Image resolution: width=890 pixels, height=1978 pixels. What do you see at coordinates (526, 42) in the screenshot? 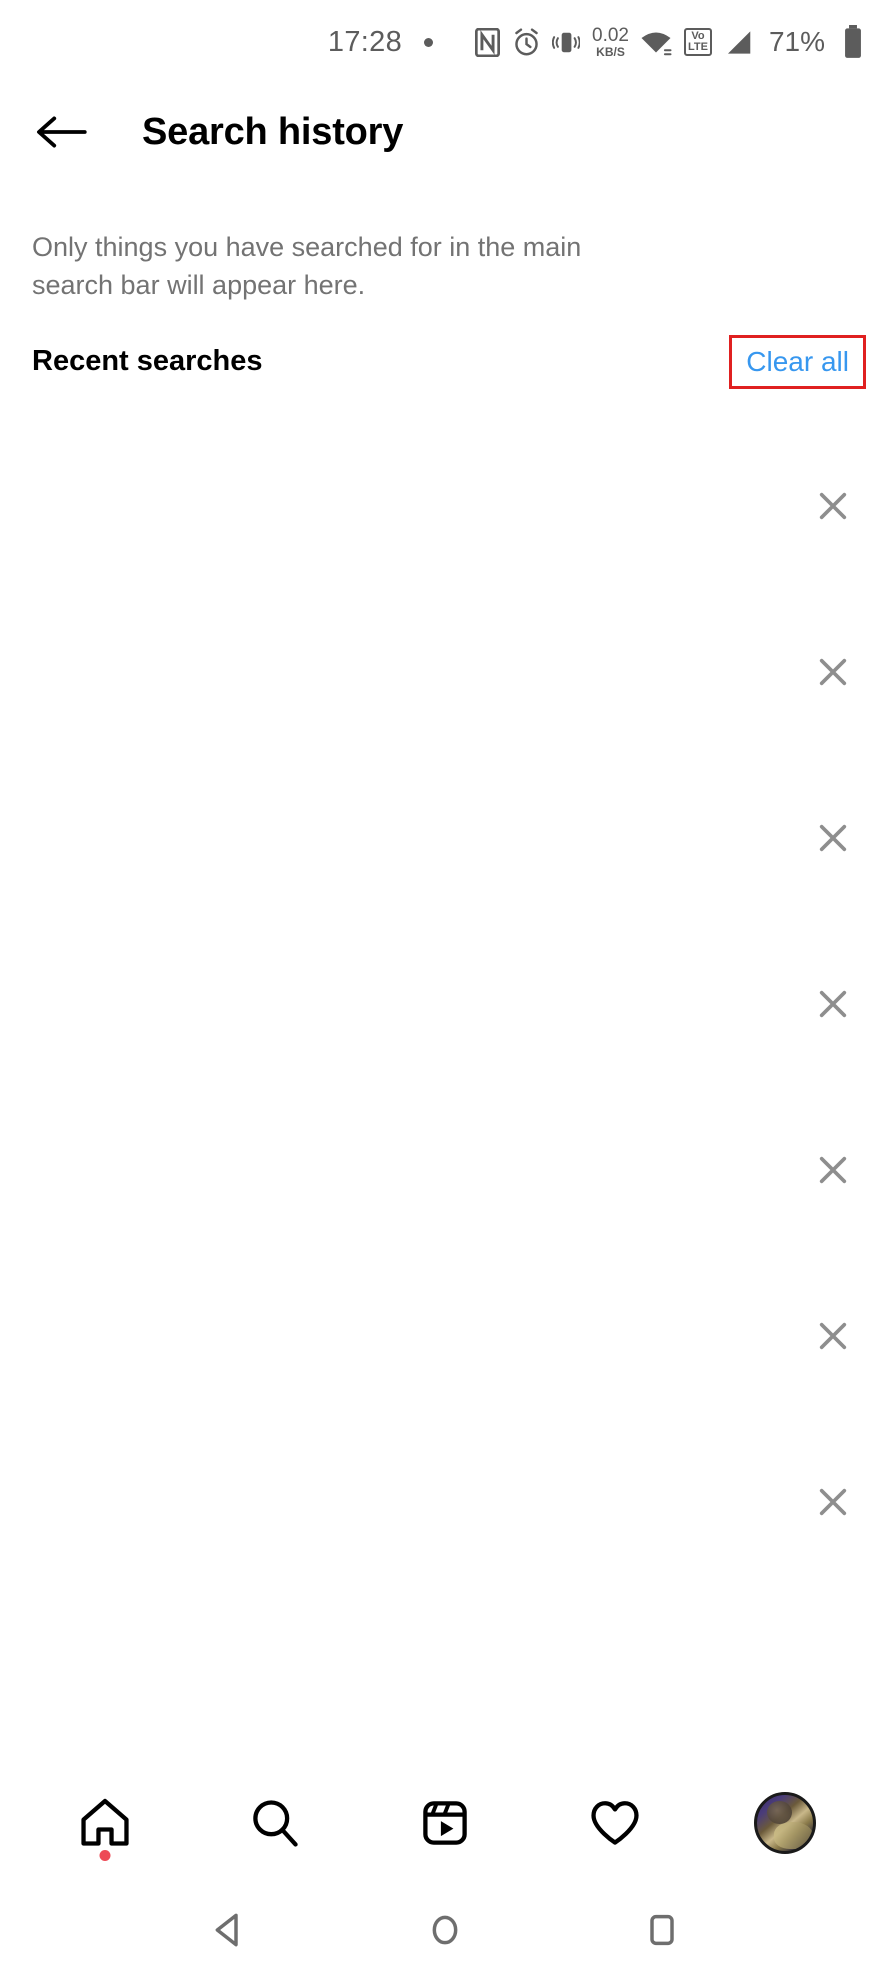
I see `alarm-icon` at bounding box center [526, 42].